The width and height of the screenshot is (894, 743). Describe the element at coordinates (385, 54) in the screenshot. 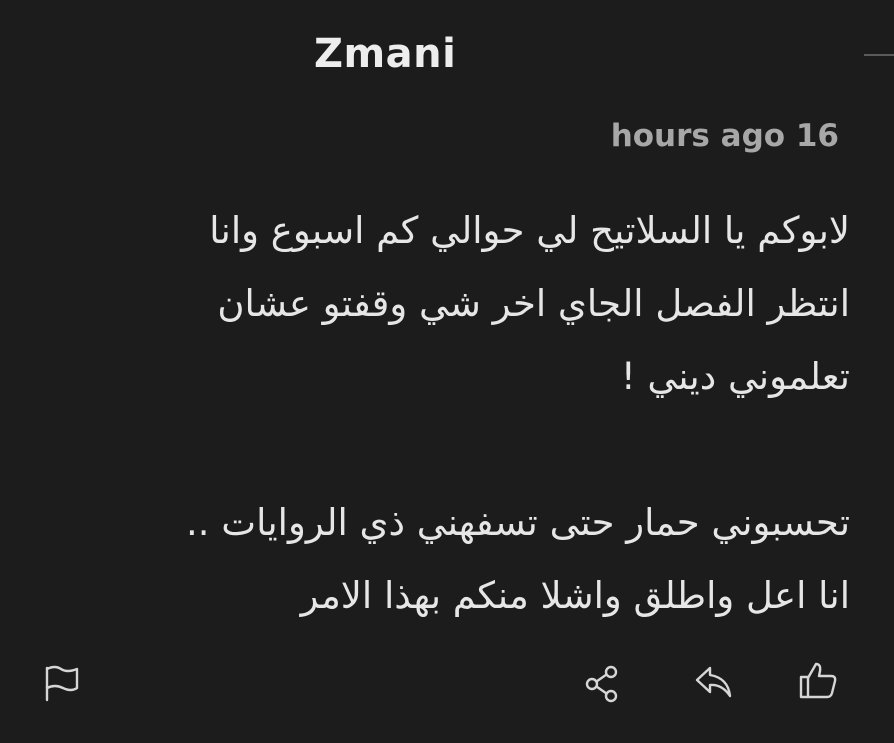

I see `comment-username: Zmani` at that location.